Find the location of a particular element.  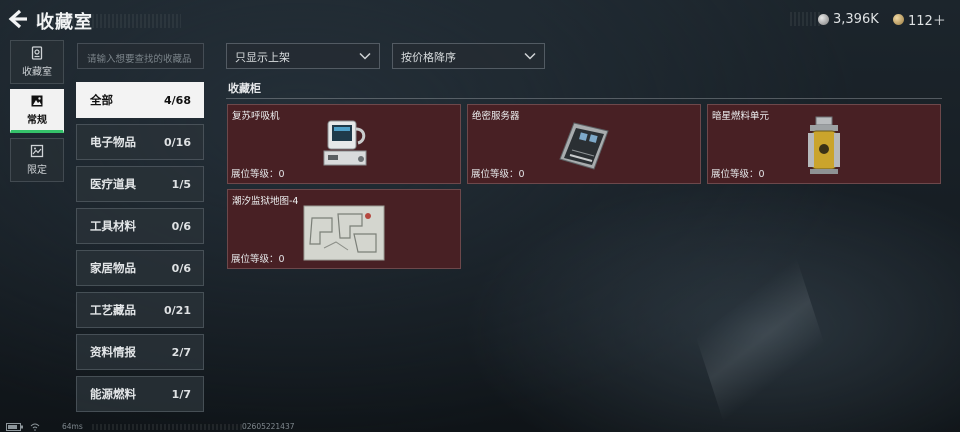

category-count: 4/68 is located at coordinates (177, 100).